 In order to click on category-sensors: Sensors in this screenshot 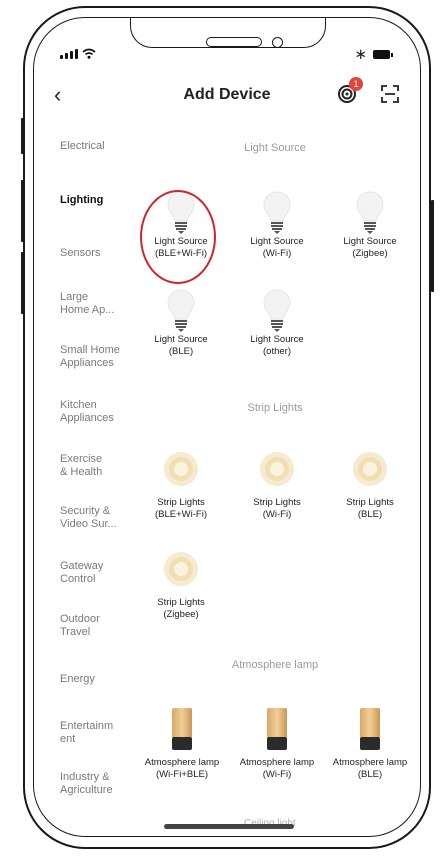, I will do `click(100, 253)`.